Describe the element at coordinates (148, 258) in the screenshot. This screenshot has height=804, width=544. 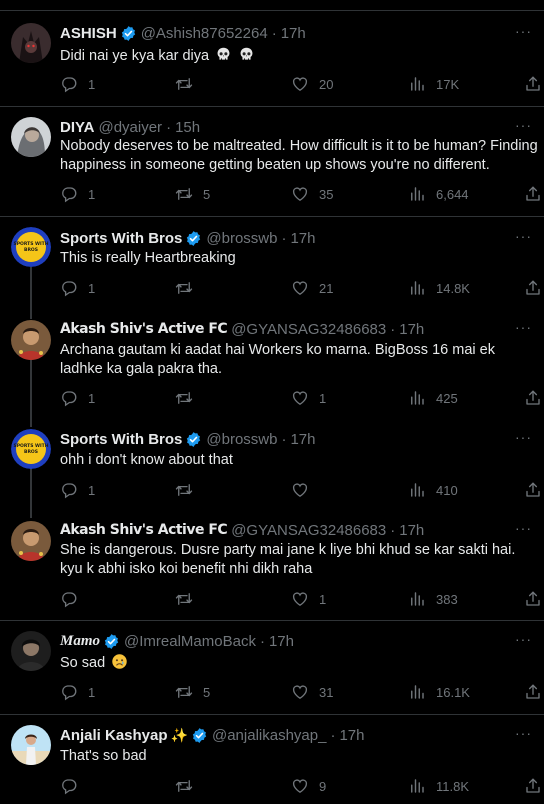
I see `tweet-text: This is really Heartbreaking` at that location.